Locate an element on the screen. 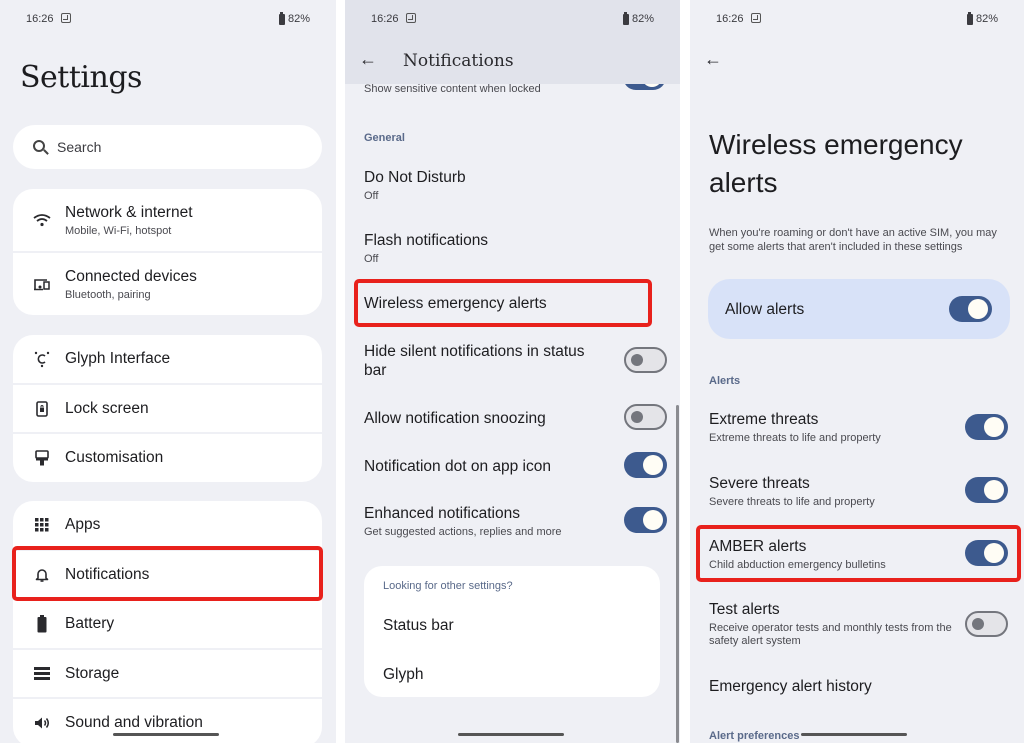 The image size is (1024, 743). settings-item-apps: Apps is located at coordinates (167, 525).